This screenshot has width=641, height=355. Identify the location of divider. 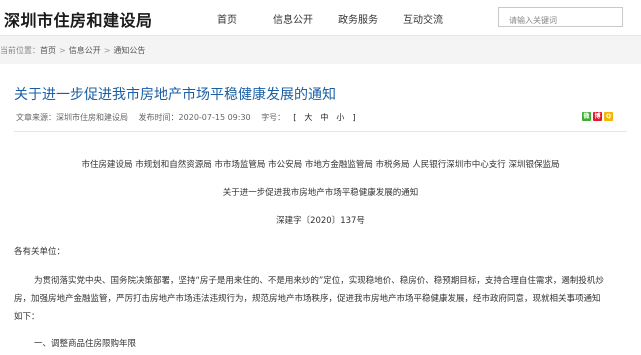
(320, 131).